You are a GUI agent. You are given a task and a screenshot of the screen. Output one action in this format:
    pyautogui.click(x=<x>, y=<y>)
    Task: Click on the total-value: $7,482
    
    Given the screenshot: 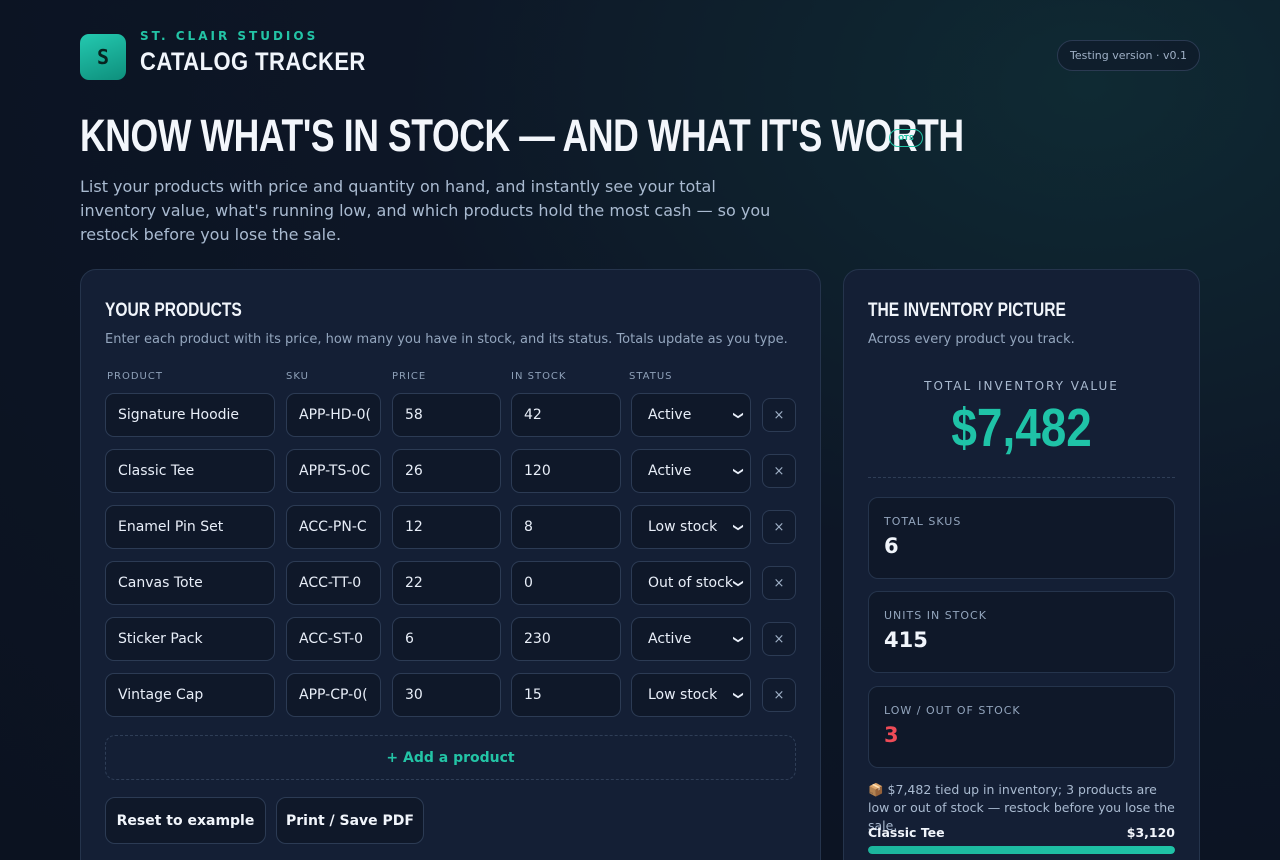 What is the action you would take?
    pyautogui.click(x=1021, y=428)
    